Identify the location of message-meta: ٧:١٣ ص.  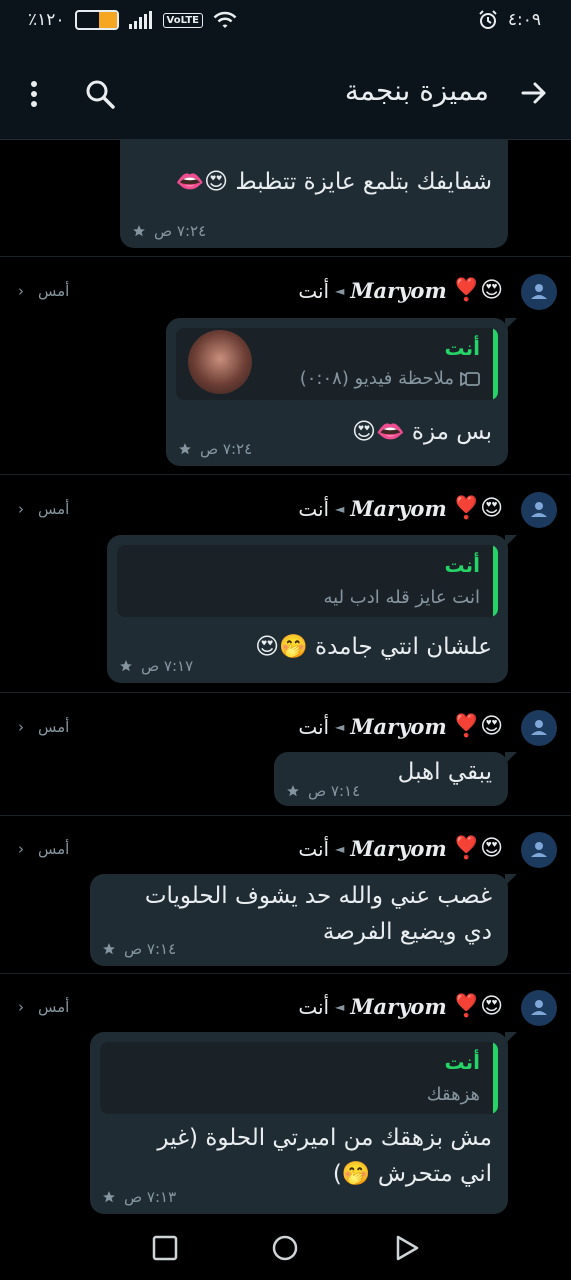
(139, 1197).